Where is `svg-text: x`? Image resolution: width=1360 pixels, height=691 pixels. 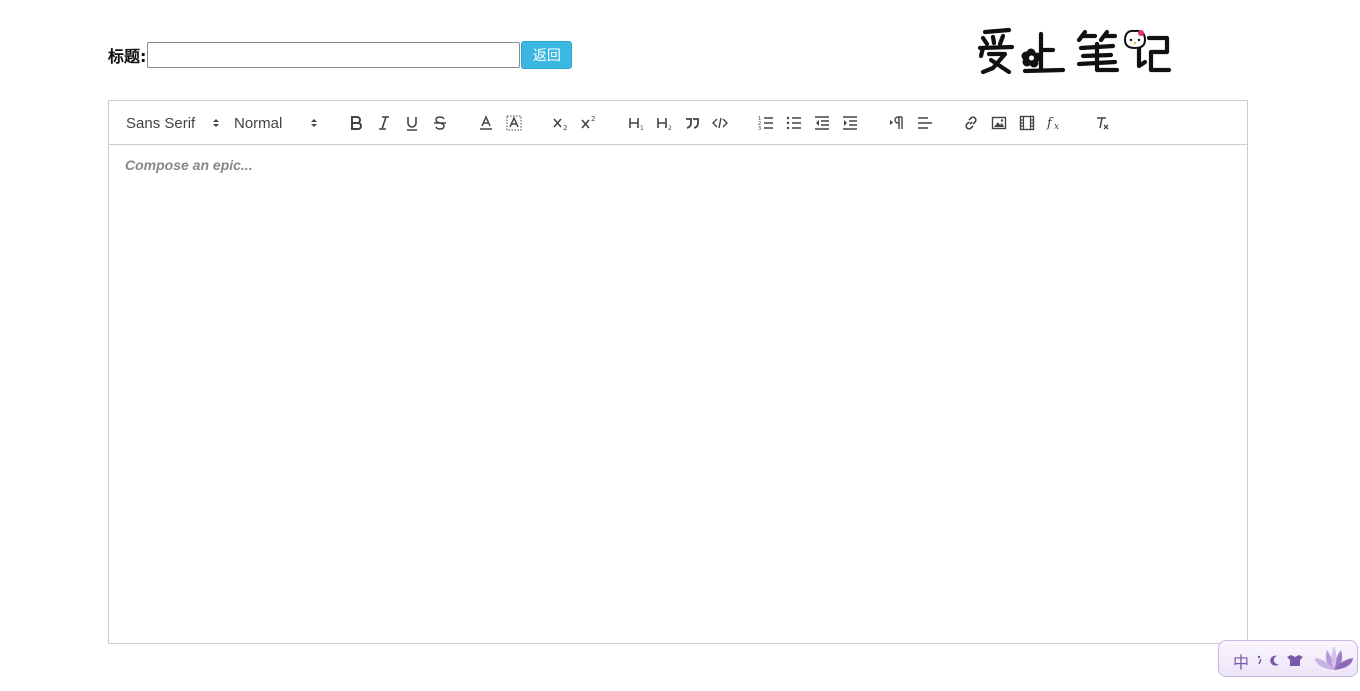 svg-text: x is located at coordinates (1056, 126).